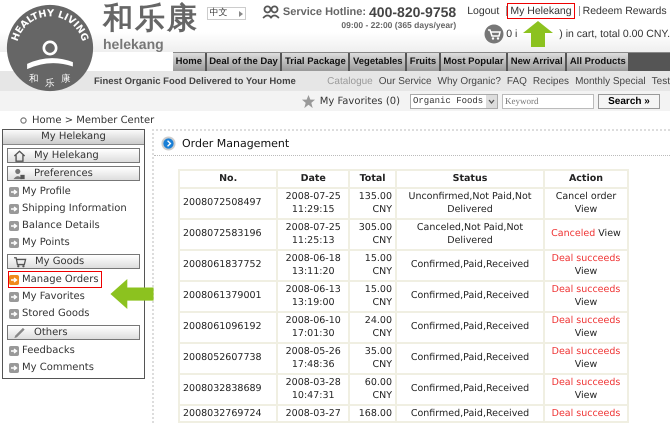 The height and width of the screenshot is (428, 670). I want to click on category-dropdown: Organic Foods, so click(454, 101).